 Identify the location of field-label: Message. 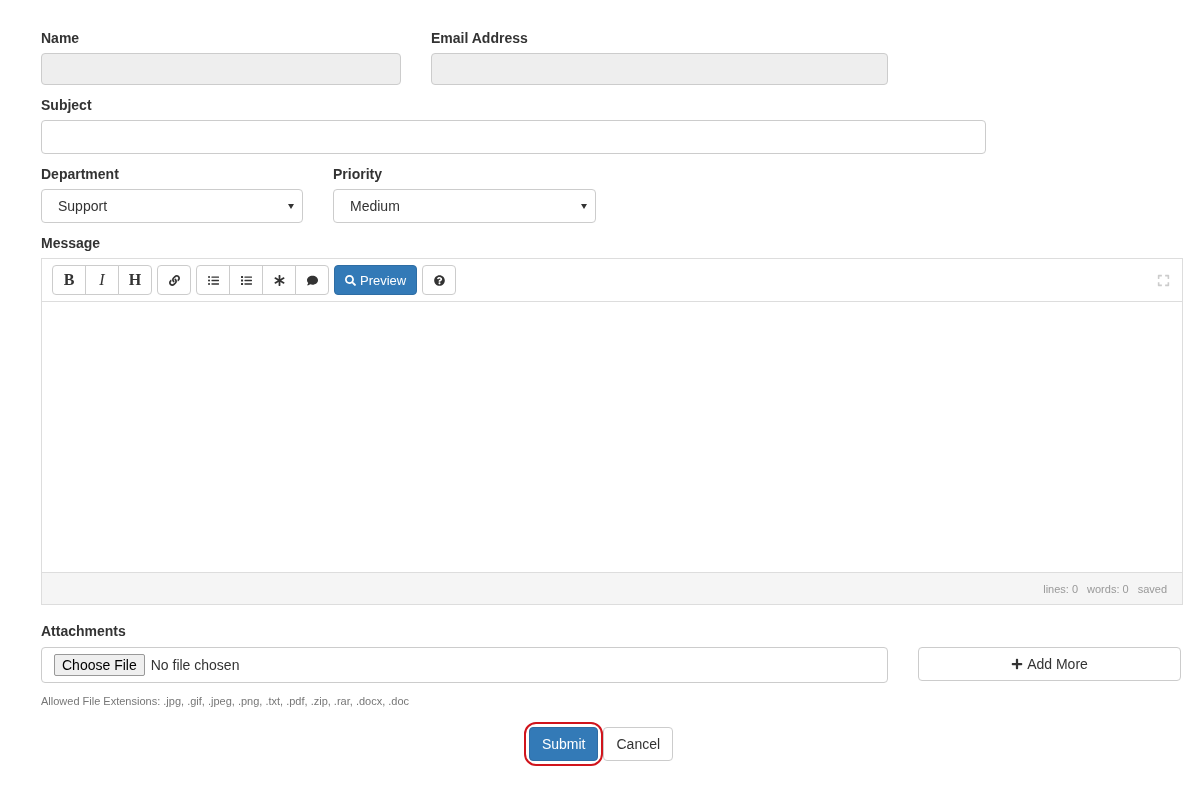
(71, 243).